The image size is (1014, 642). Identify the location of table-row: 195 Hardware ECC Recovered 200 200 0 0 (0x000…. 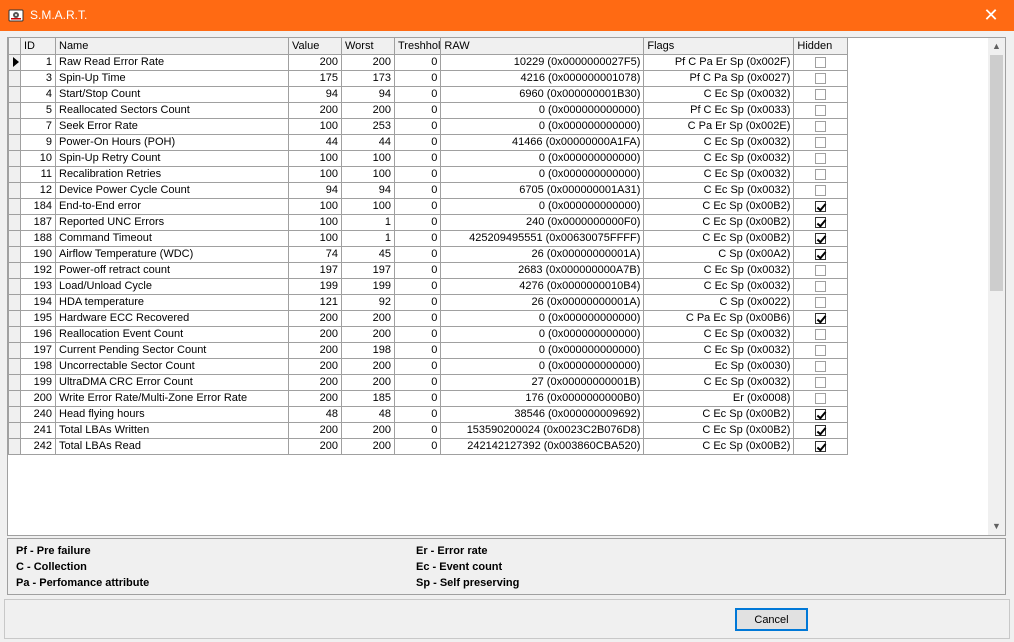
(428, 318).